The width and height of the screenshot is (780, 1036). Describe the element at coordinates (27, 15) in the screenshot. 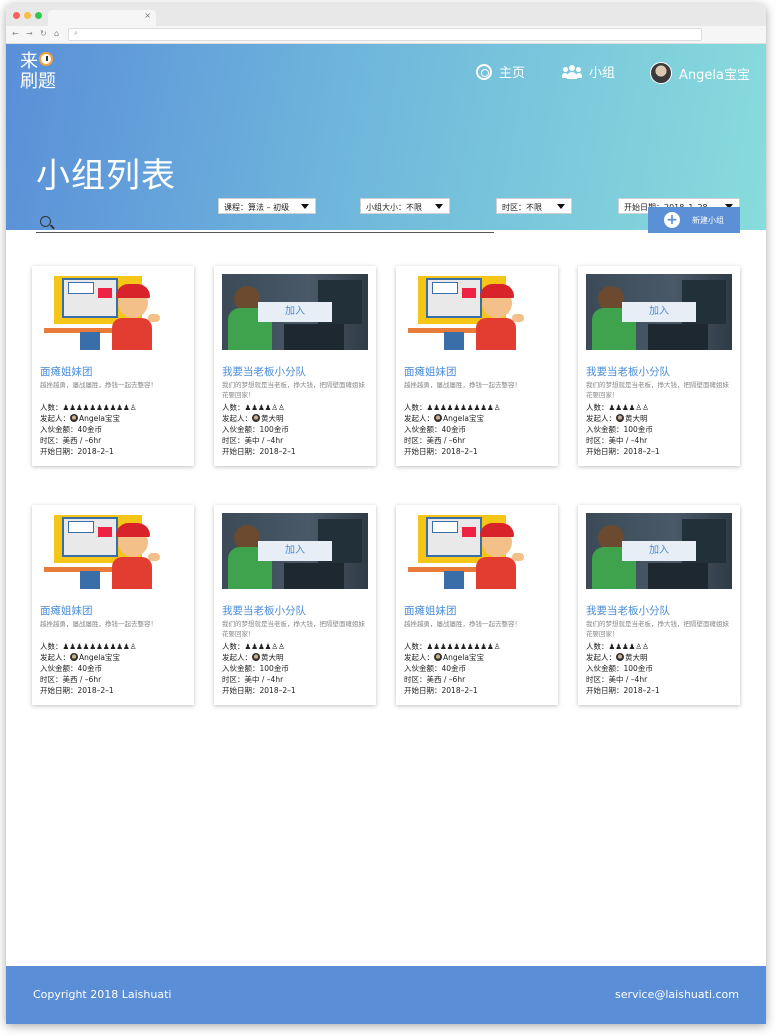

I see `minimize-window-button` at that location.